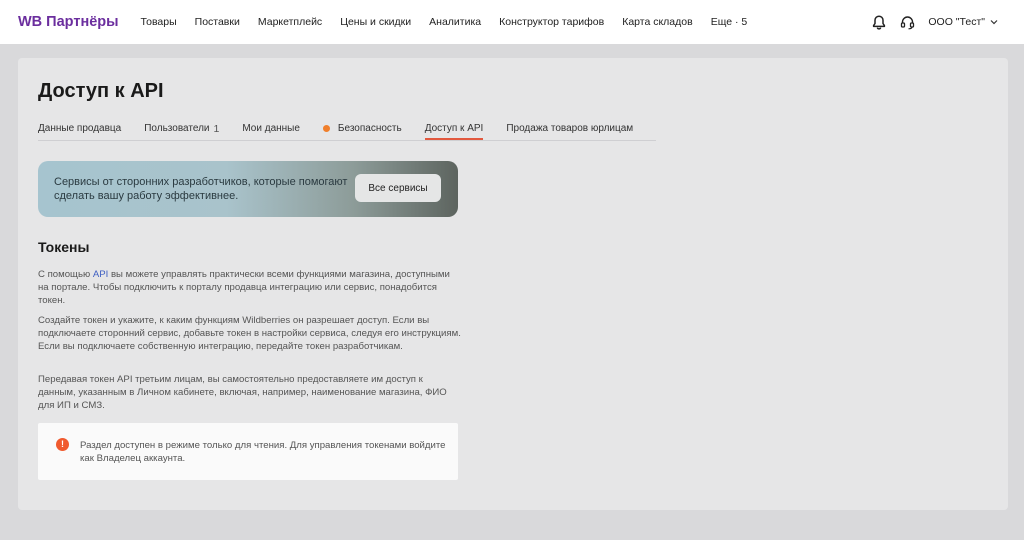 Image resolution: width=1024 pixels, height=540 pixels. I want to click on all-services-button: Все сервисы, so click(398, 188).